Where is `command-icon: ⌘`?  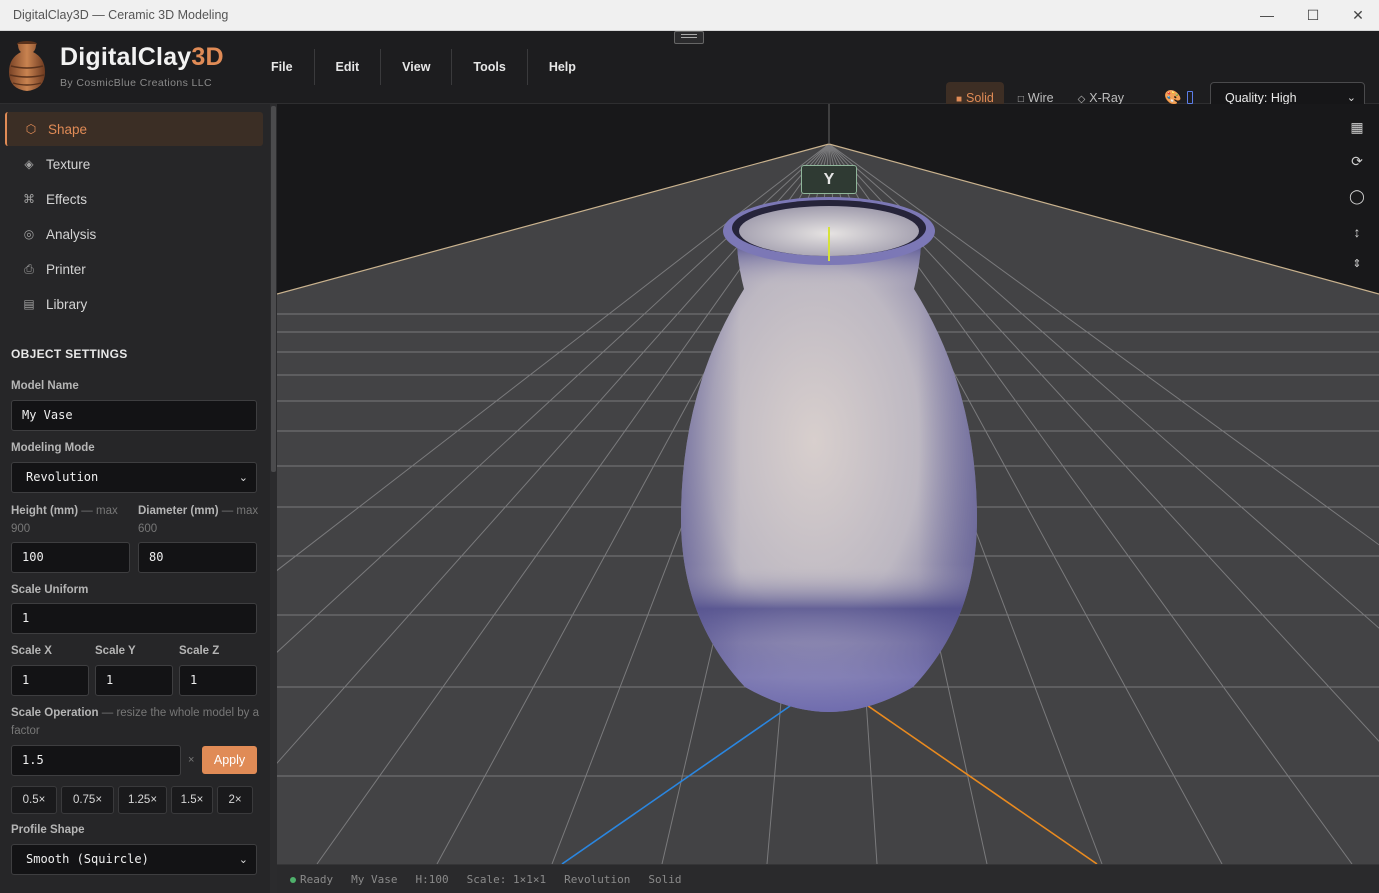 command-icon: ⌘ is located at coordinates (29, 199).